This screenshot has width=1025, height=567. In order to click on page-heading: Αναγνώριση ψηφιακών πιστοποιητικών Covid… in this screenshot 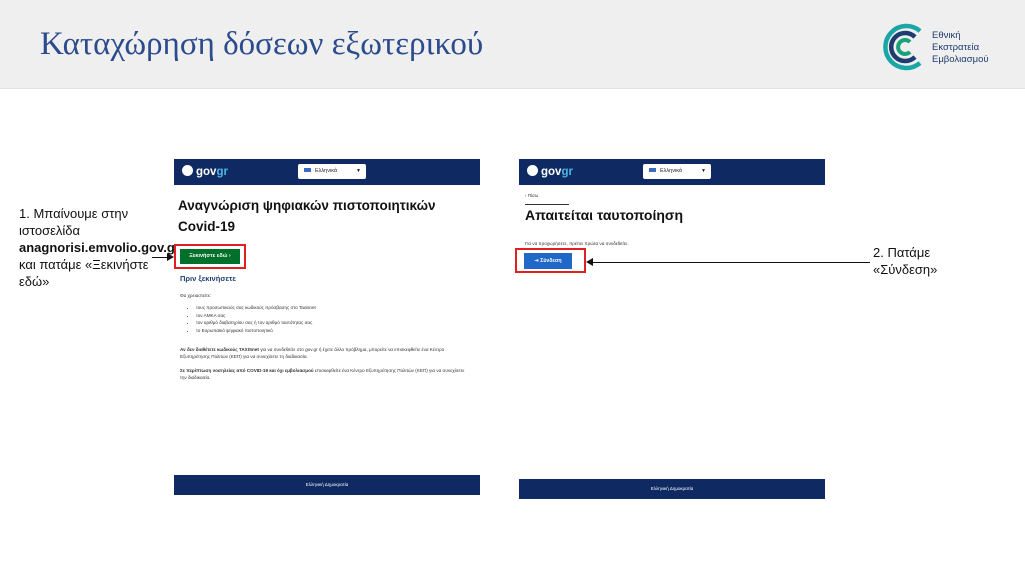, I will do `click(307, 216)`.